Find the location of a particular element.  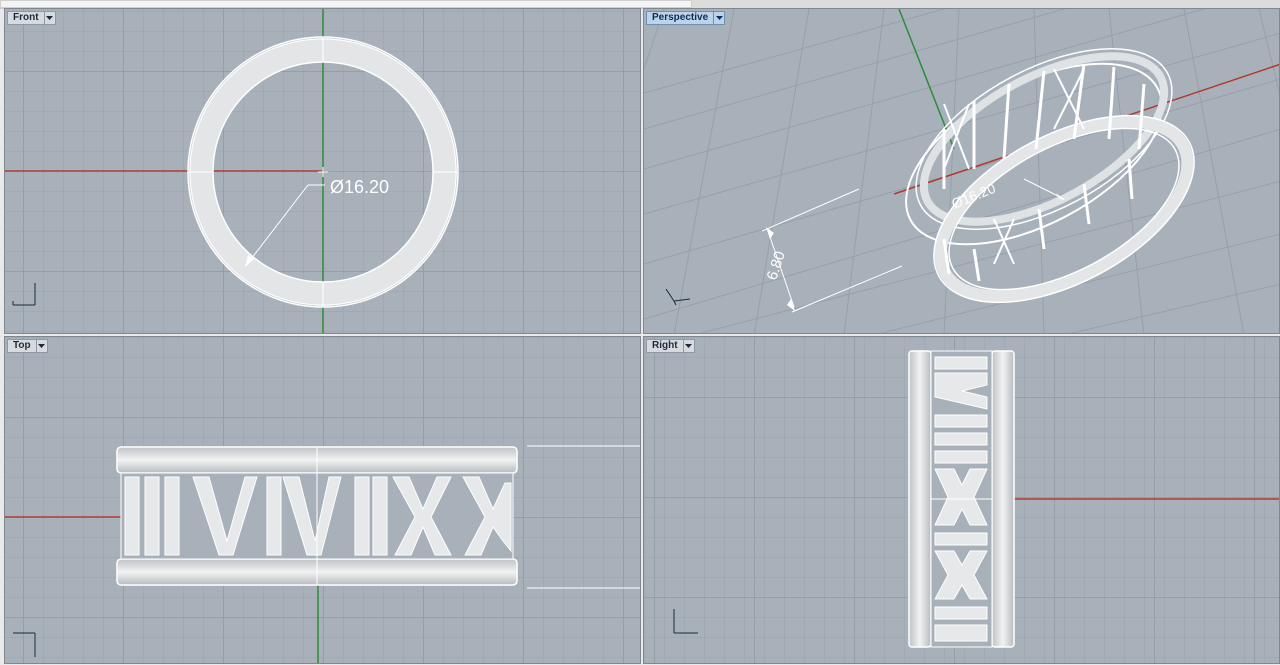

viewport-right-title-tab: Right is located at coordinates (670, 346).